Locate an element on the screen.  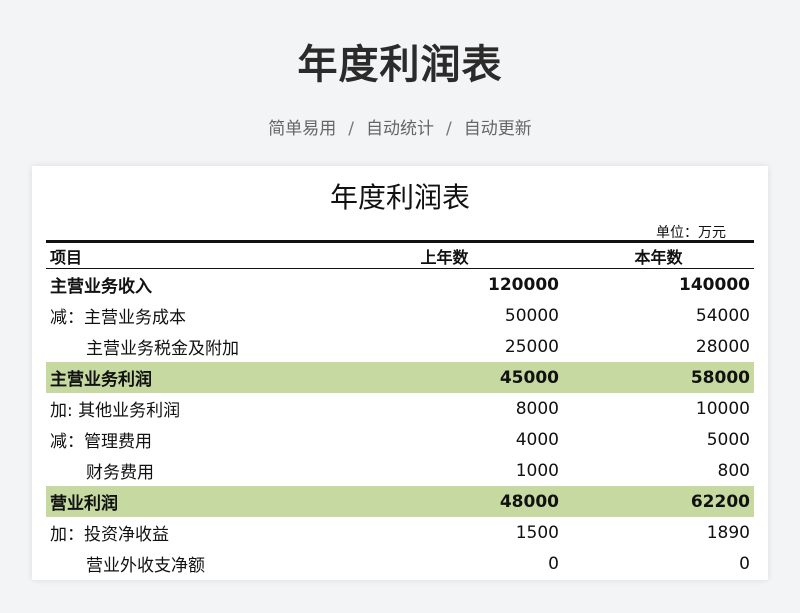
header-curr-year: 本年数 is located at coordinates (658, 256).